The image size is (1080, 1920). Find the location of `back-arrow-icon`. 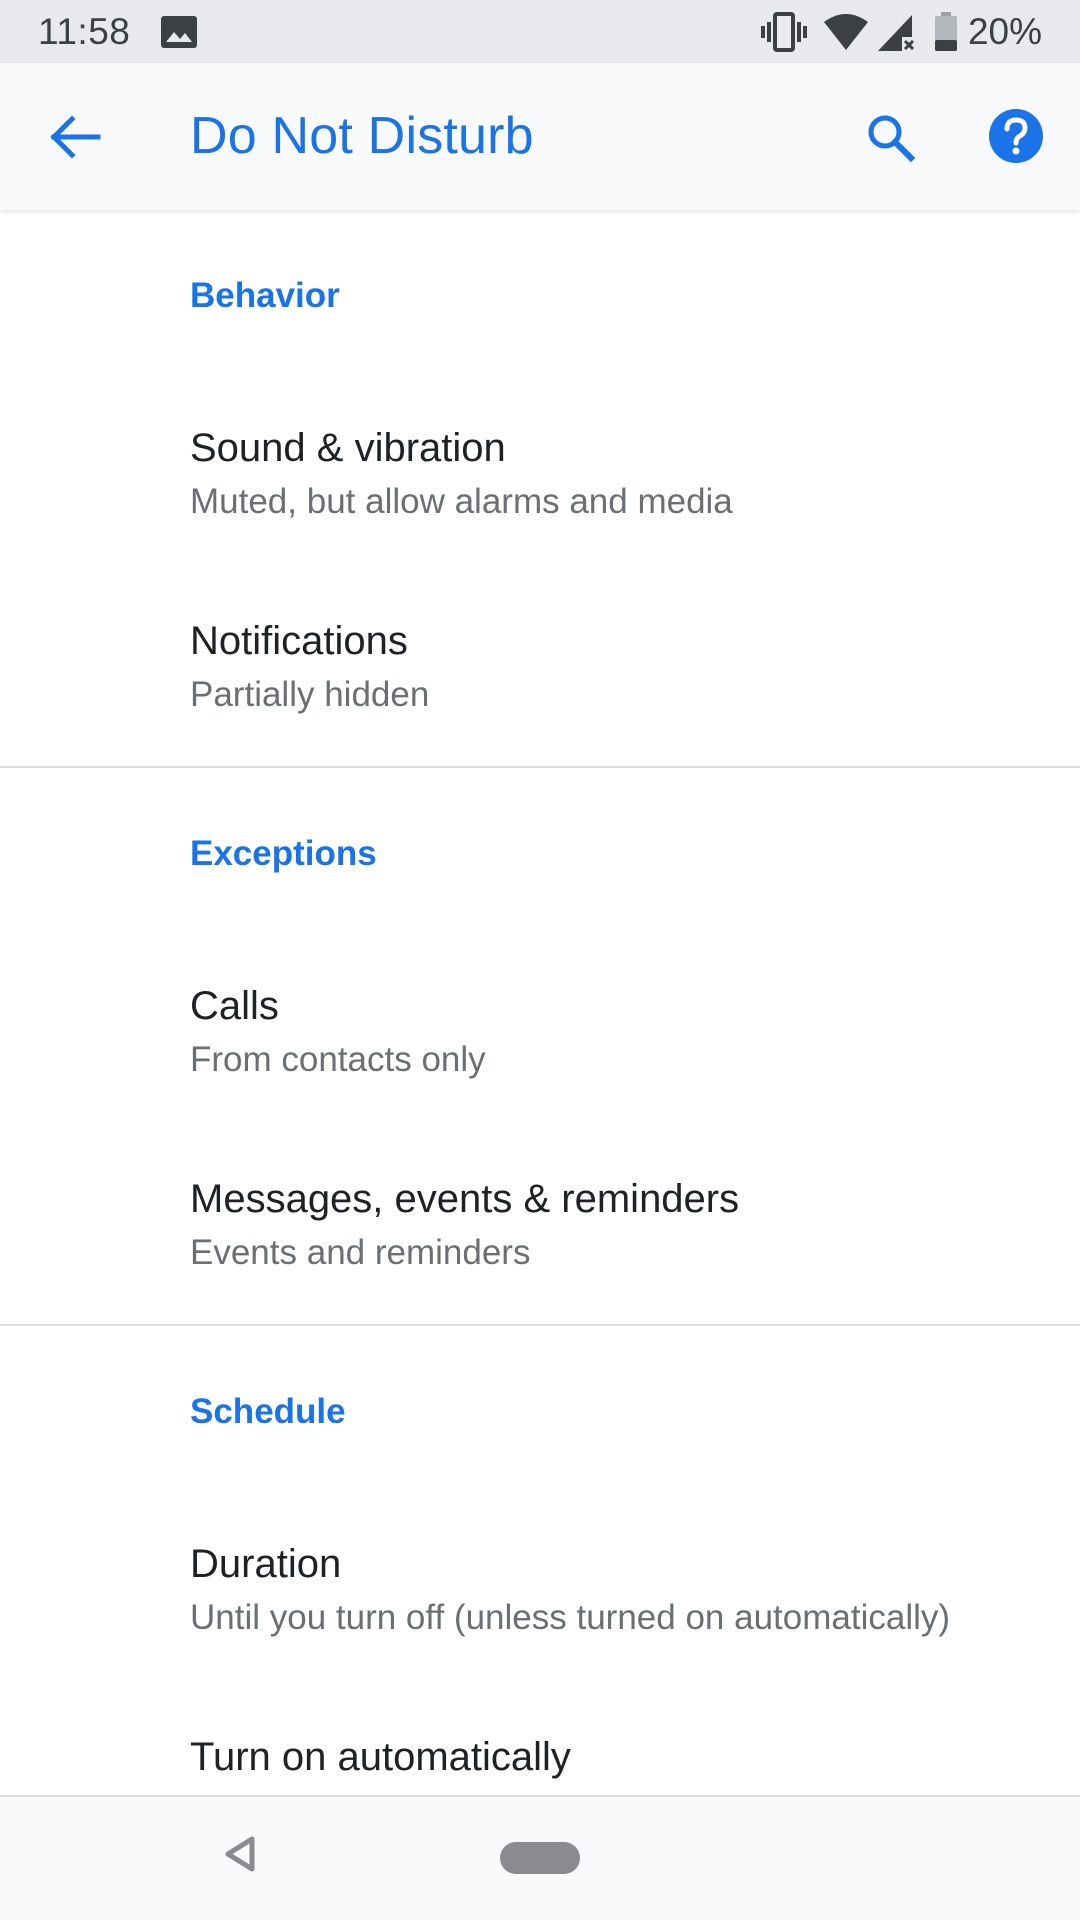

back-arrow-icon is located at coordinates (75, 137).